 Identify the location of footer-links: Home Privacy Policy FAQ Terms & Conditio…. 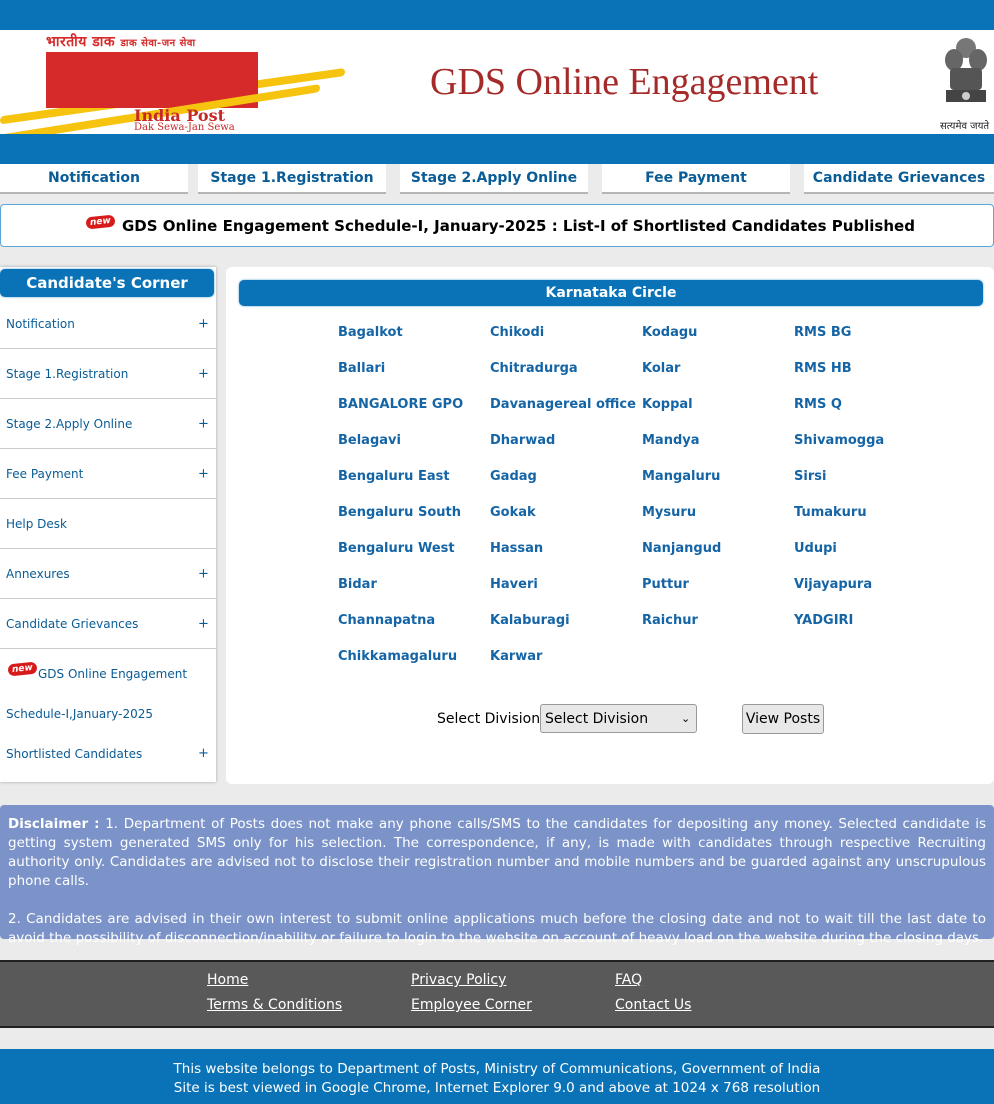
(497, 994).